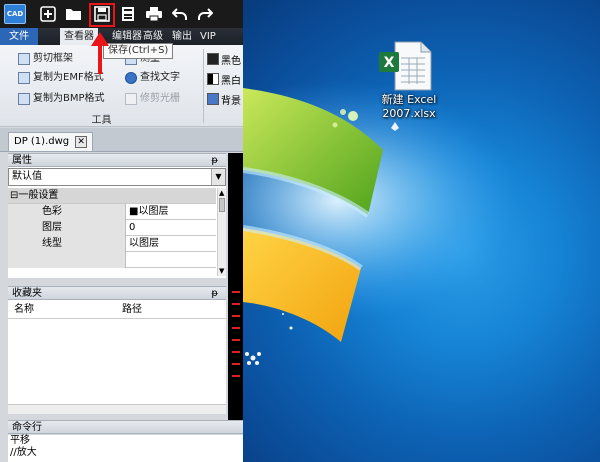  I want to click on command-output: 平移 //放大, so click(125, 448).